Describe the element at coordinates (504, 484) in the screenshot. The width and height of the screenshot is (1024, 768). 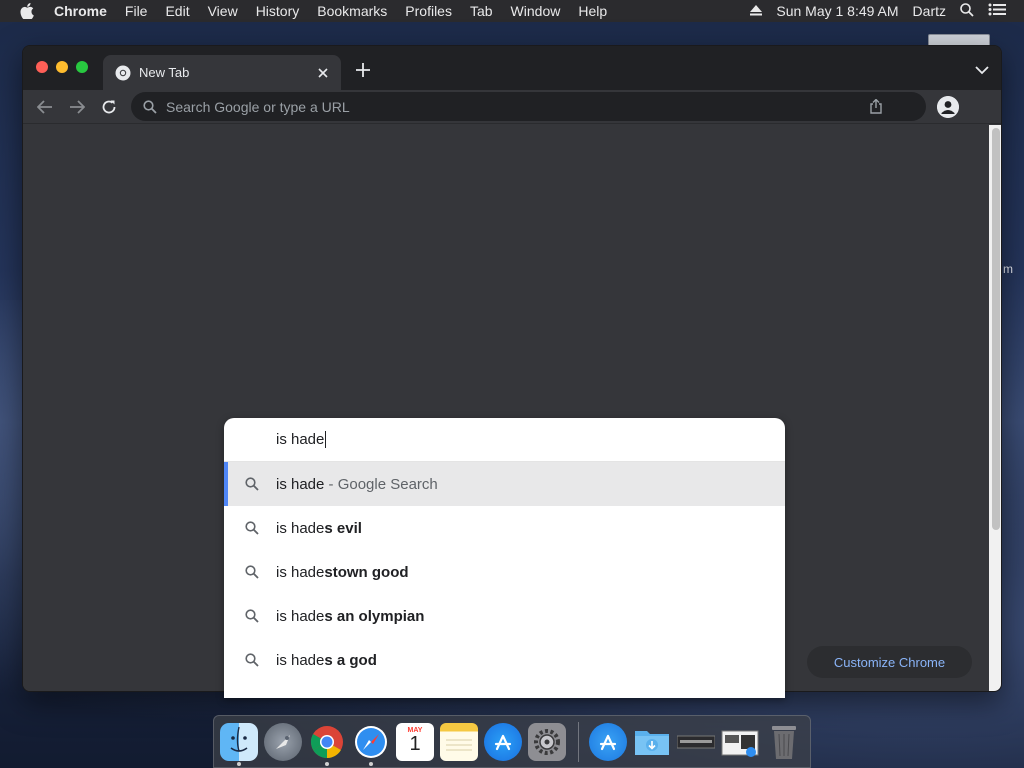
I see `suggestion-row: is hade - Google Search` at that location.